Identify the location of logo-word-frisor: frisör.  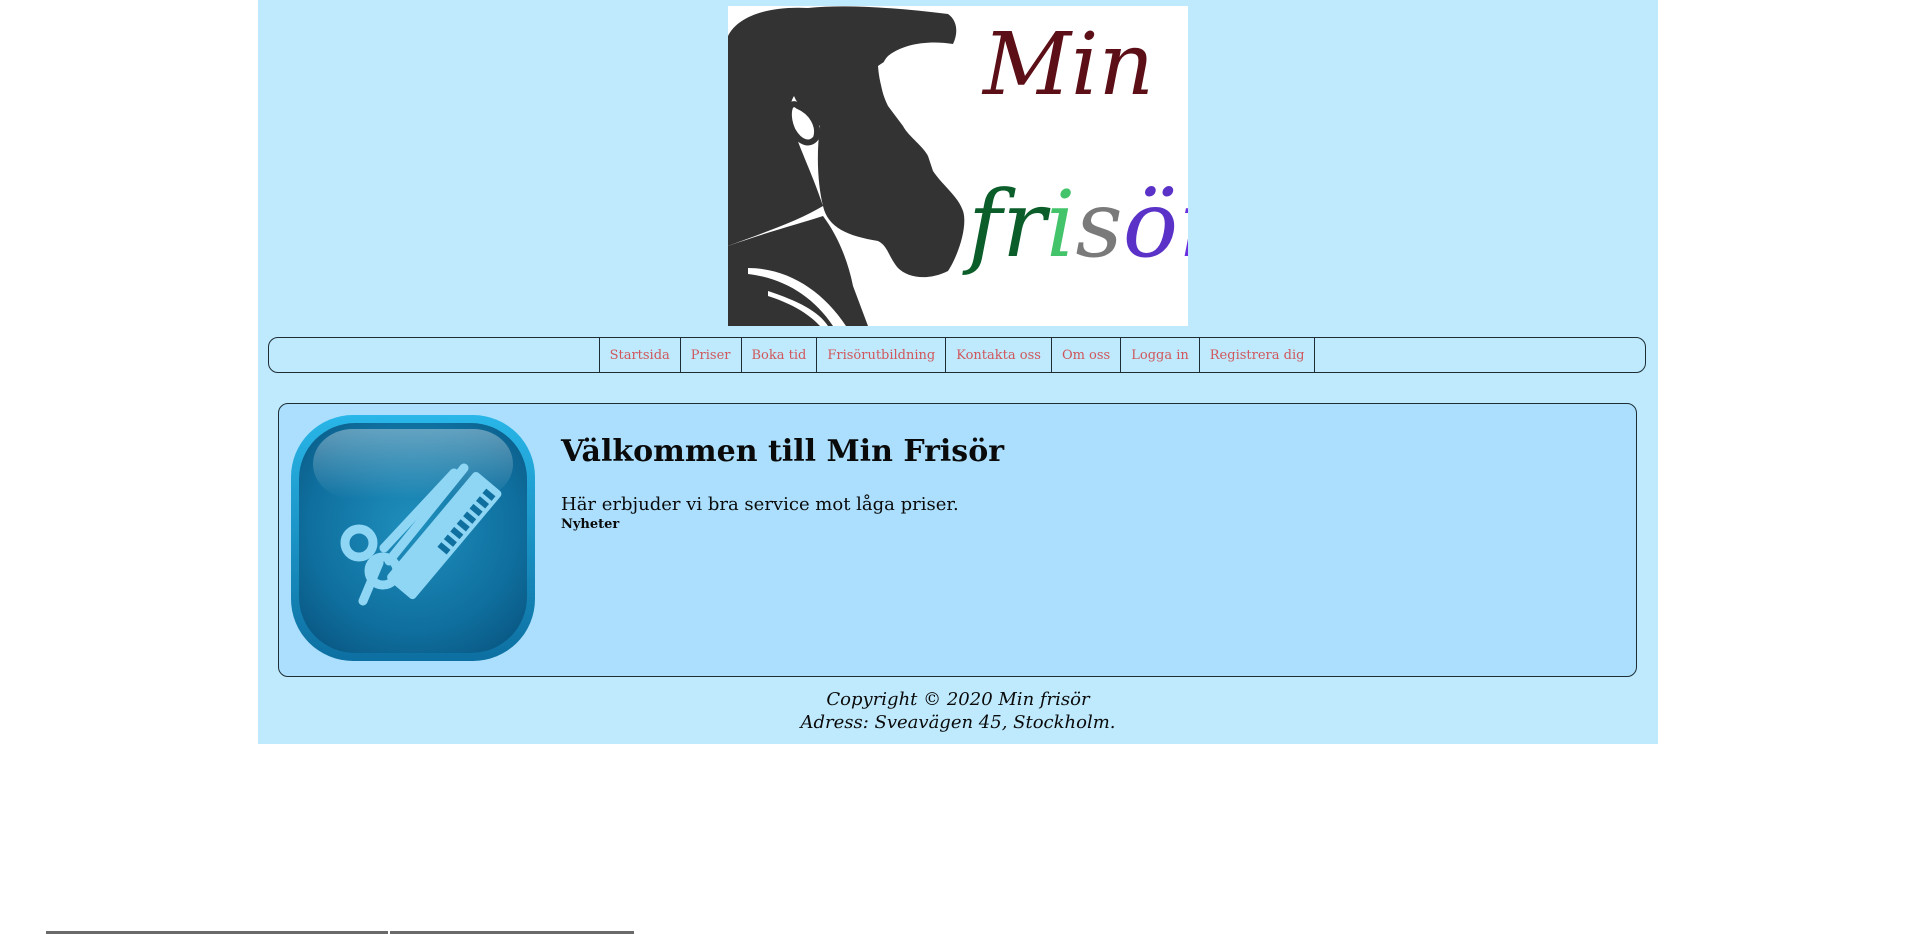
(1075, 224).